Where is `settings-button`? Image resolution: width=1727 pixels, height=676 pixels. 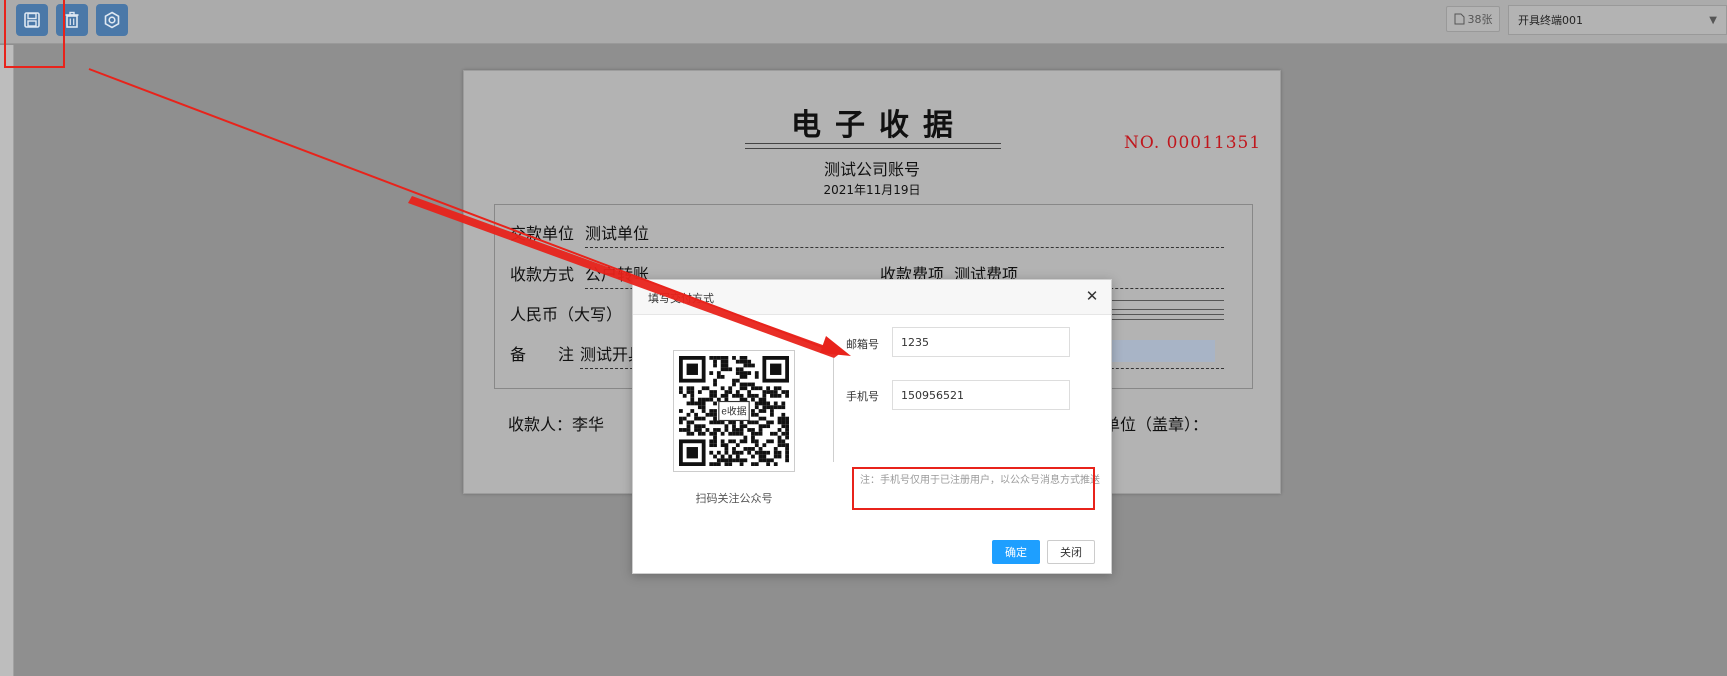 settings-button is located at coordinates (112, 20).